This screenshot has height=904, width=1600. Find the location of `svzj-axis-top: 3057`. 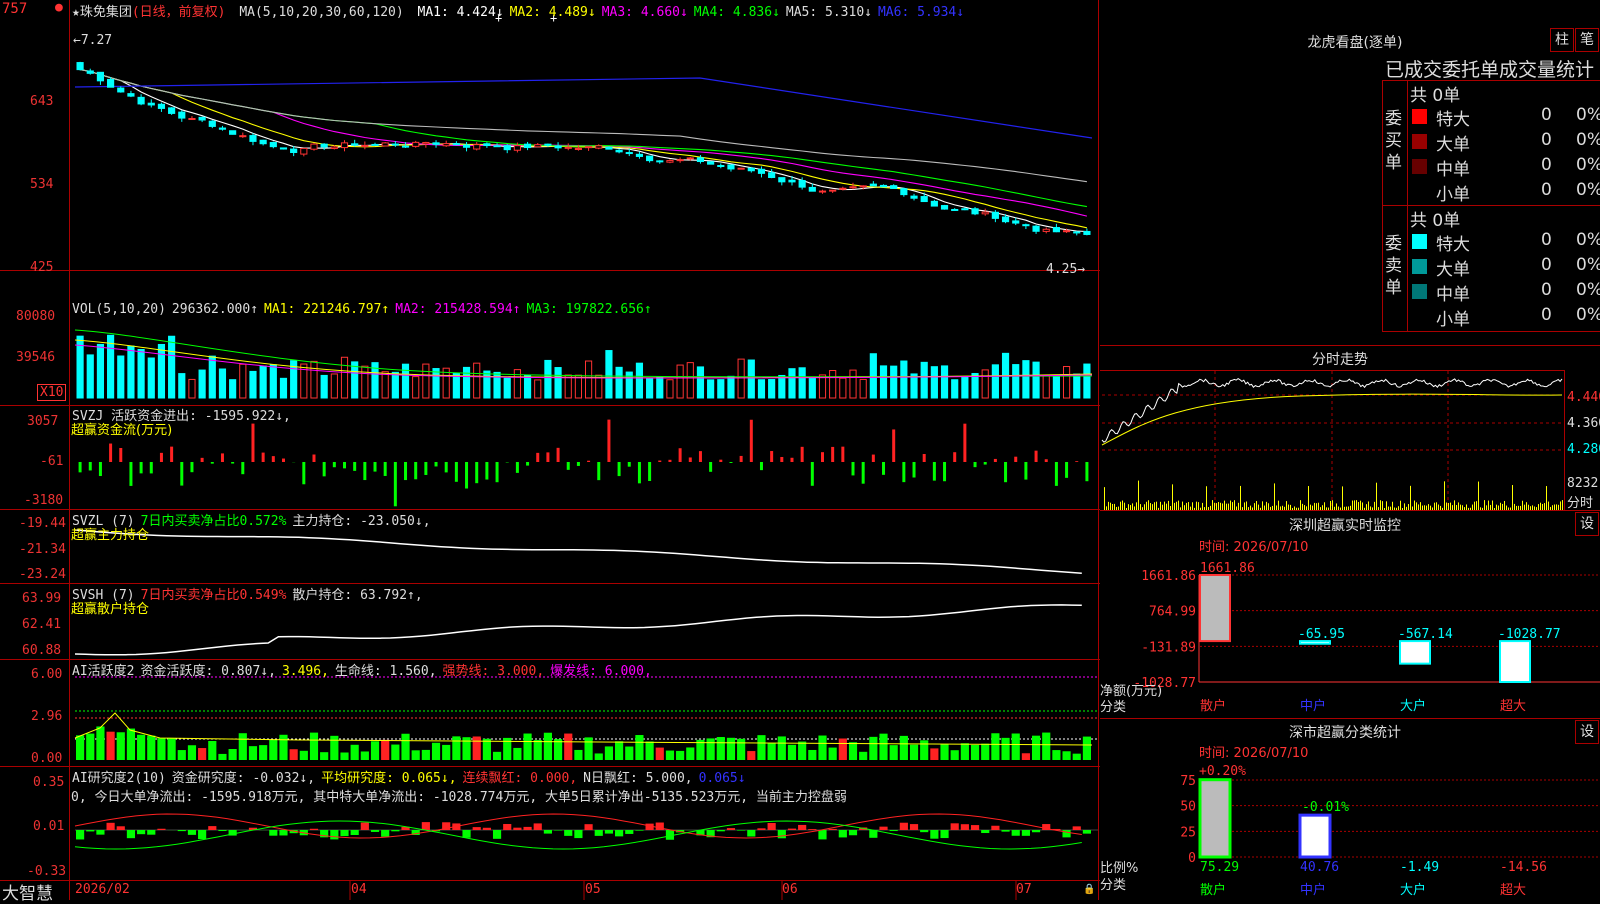

svzj-axis-top: 3057 is located at coordinates (42, 421).